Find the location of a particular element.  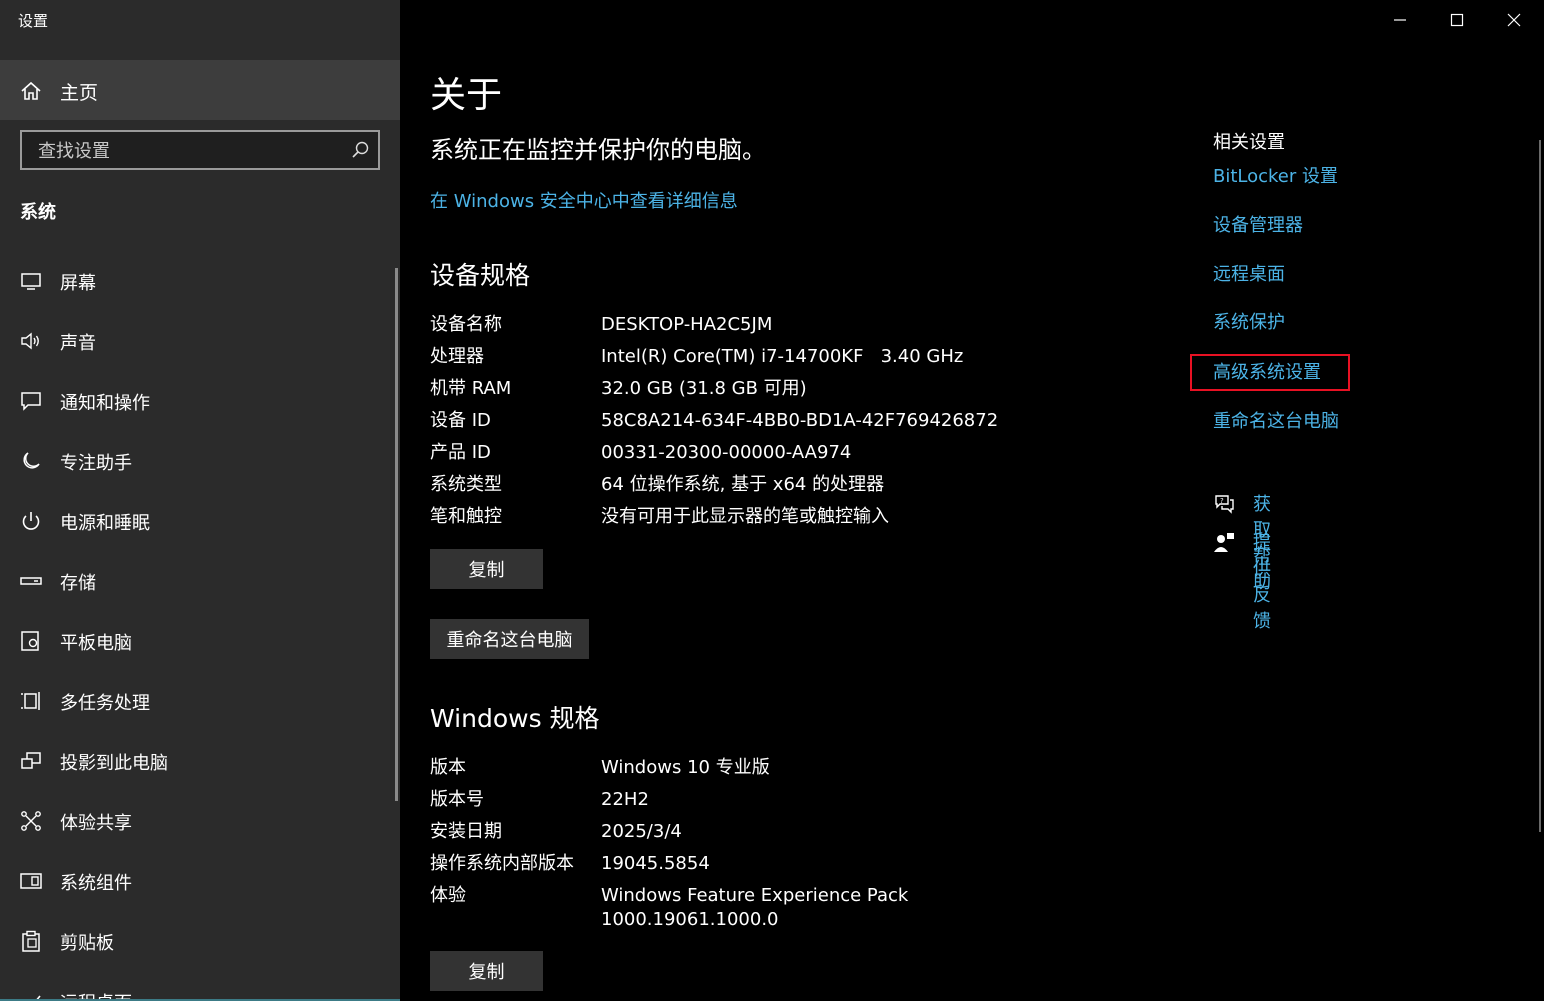

device-specs-title: 设备规格 is located at coordinates (480, 275).